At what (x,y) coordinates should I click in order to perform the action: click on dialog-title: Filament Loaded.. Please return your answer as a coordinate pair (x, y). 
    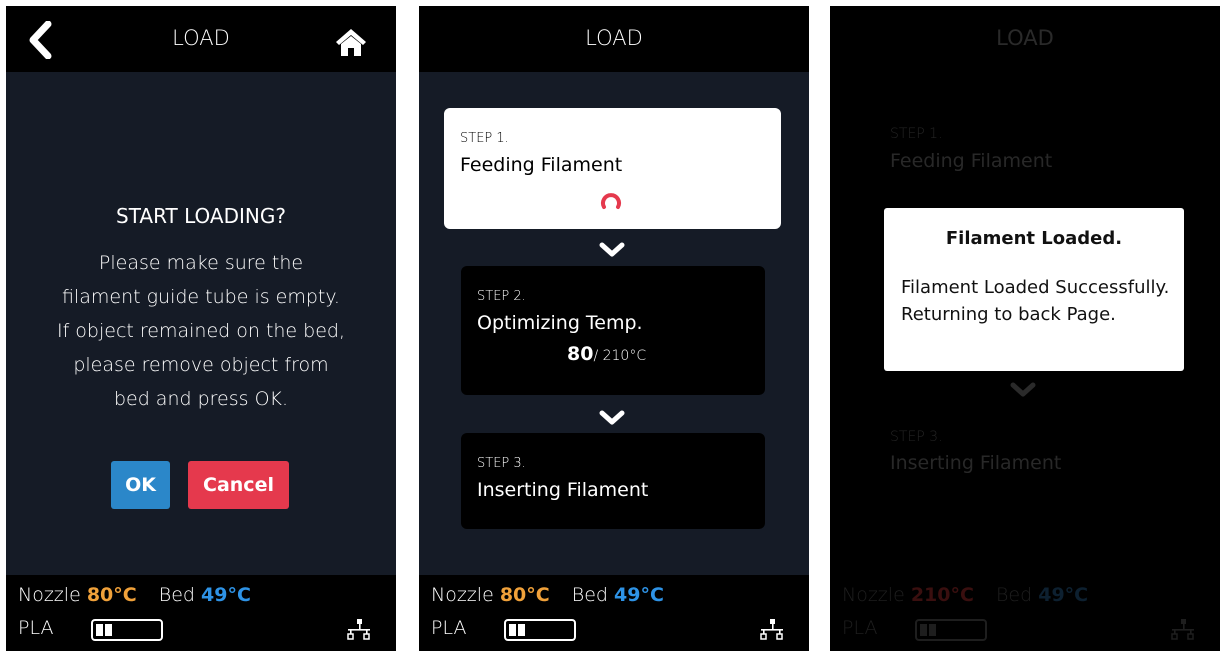
    Looking at the image, I should click on (1034, 238).